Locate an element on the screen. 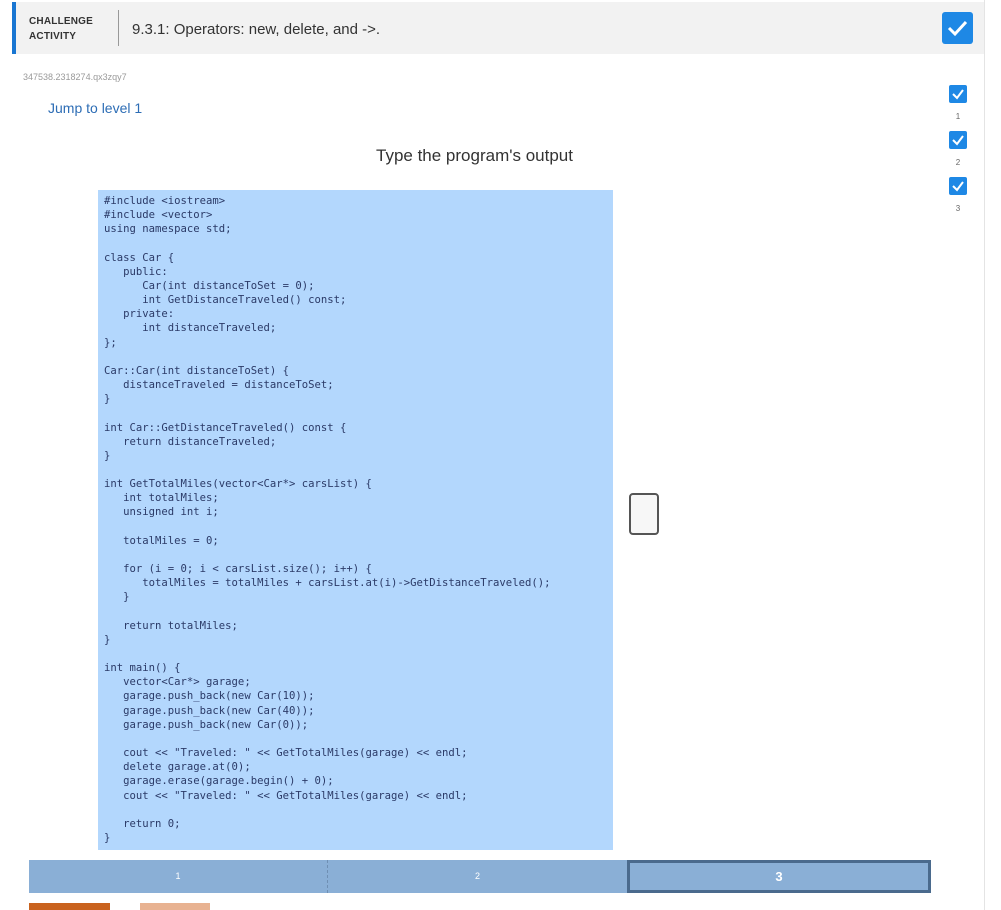 The height and width of the screenshot is (910, 1001). answer-input is located at coordinates (644, 514).